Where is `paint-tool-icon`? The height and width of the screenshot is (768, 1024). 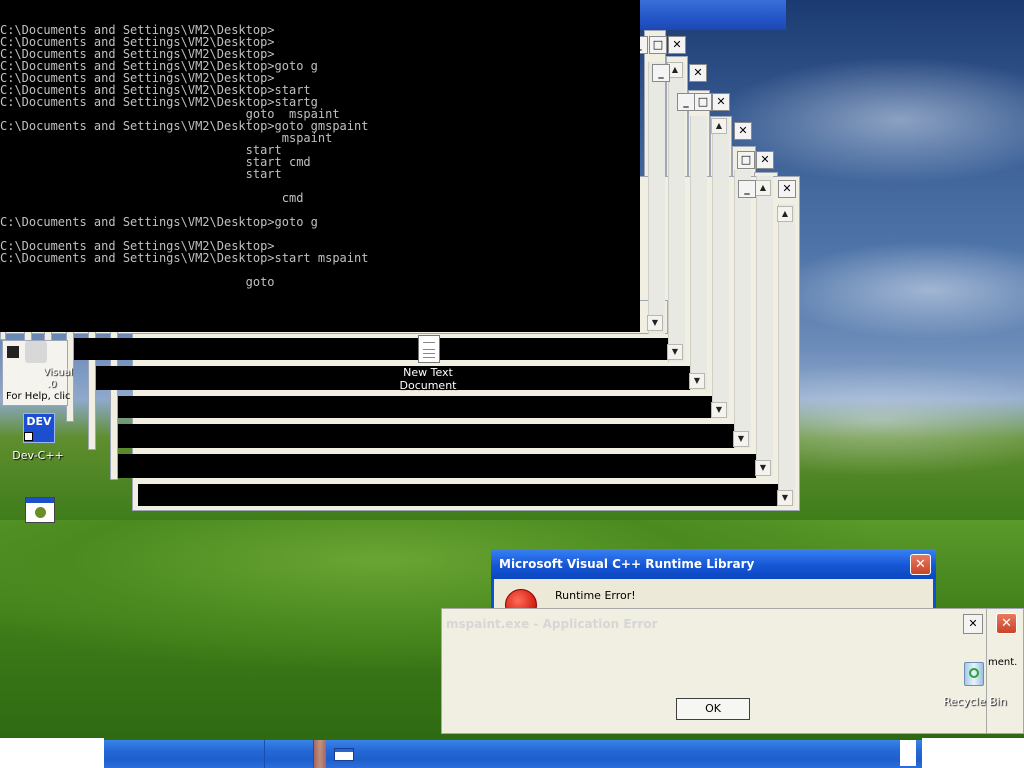
paint-tool-icon is located at coordinates (13, 352).